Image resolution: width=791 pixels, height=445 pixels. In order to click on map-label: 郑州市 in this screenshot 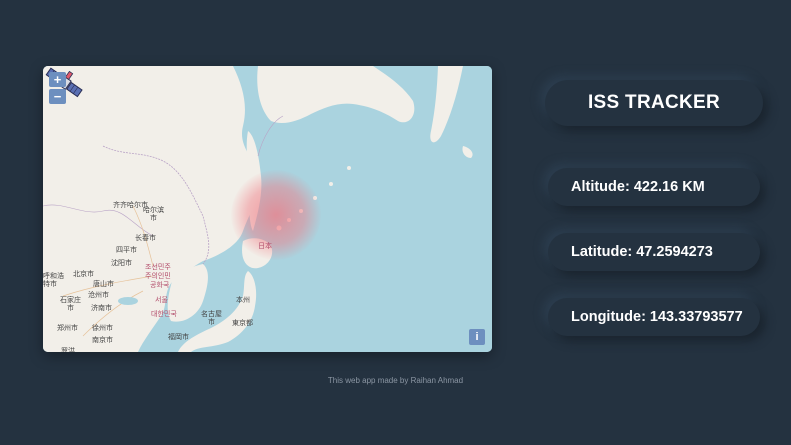, I will do `click(67, 328)`.